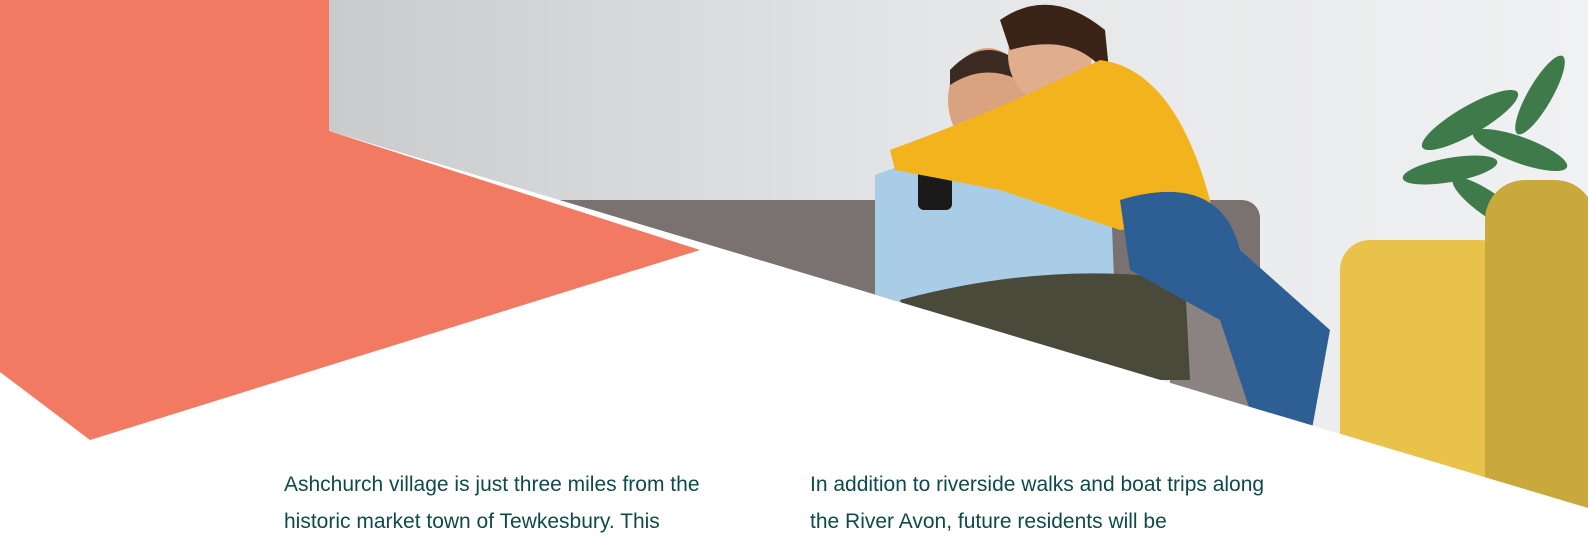  I want to click on yellow-armchair, so click(1425, 374).